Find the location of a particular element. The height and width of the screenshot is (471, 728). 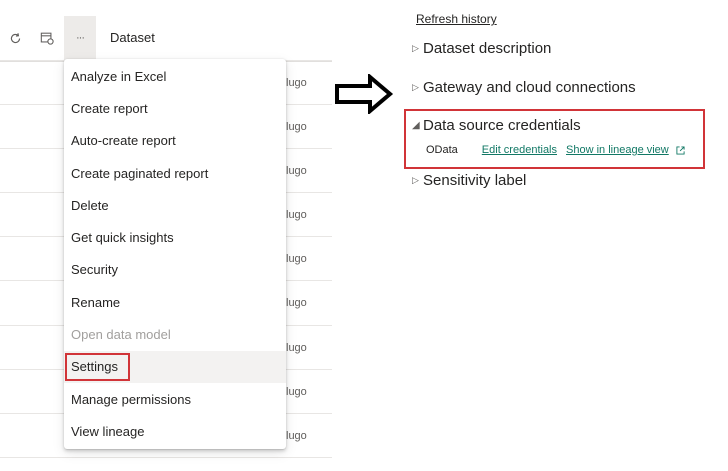

menu-item-label: Open data model is located at coordinates (121, 335).